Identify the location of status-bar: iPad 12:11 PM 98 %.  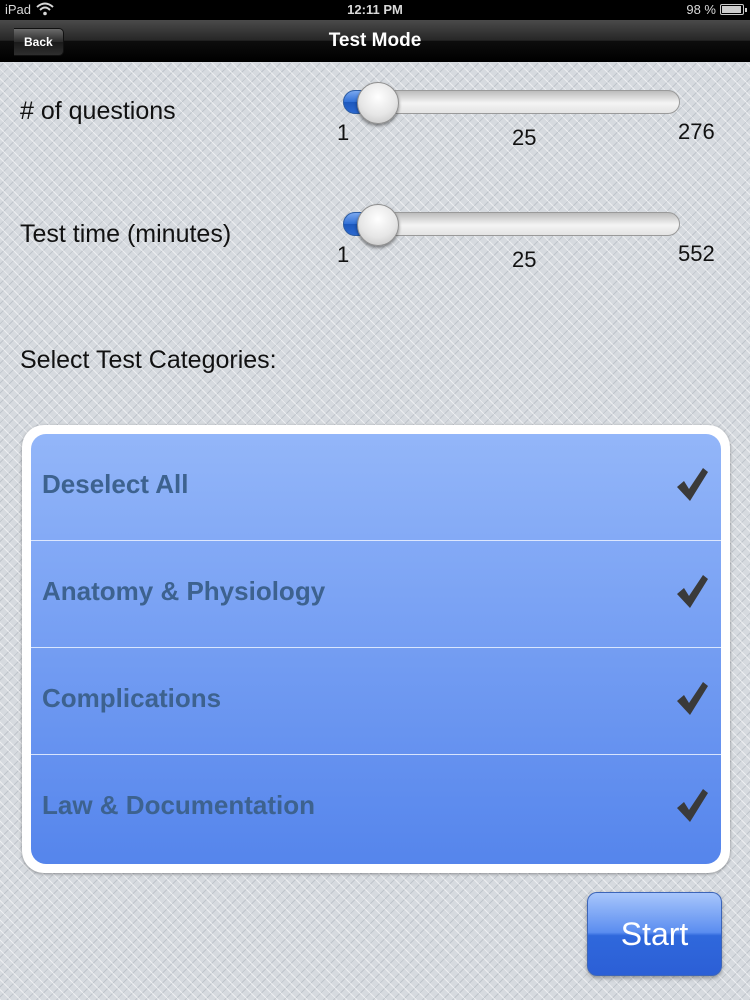
(375, 10).